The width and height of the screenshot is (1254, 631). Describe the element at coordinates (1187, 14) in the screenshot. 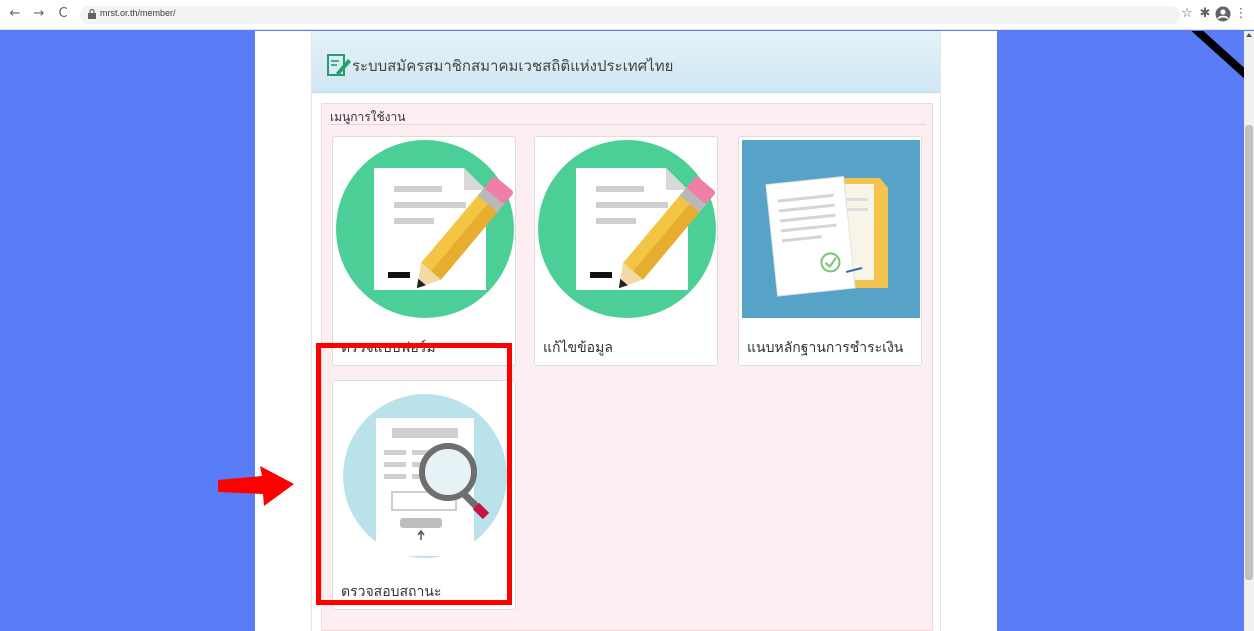

I see `star-icon: ☆` at that location.